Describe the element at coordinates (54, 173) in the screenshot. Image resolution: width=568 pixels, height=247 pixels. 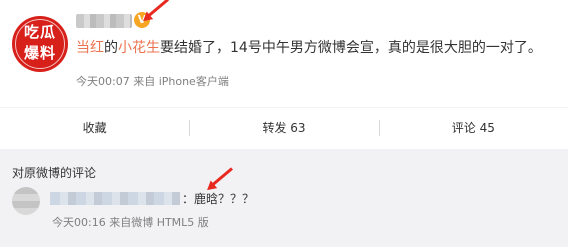
I see `comments-section-title: 对原微博的评论` at that location.